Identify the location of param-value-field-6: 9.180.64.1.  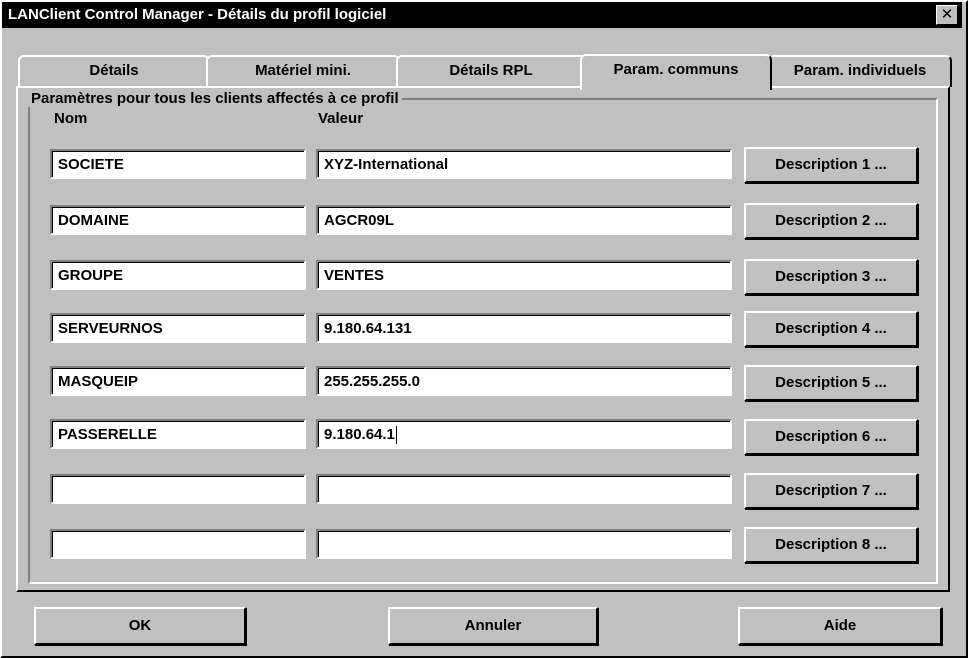
(524, 434).